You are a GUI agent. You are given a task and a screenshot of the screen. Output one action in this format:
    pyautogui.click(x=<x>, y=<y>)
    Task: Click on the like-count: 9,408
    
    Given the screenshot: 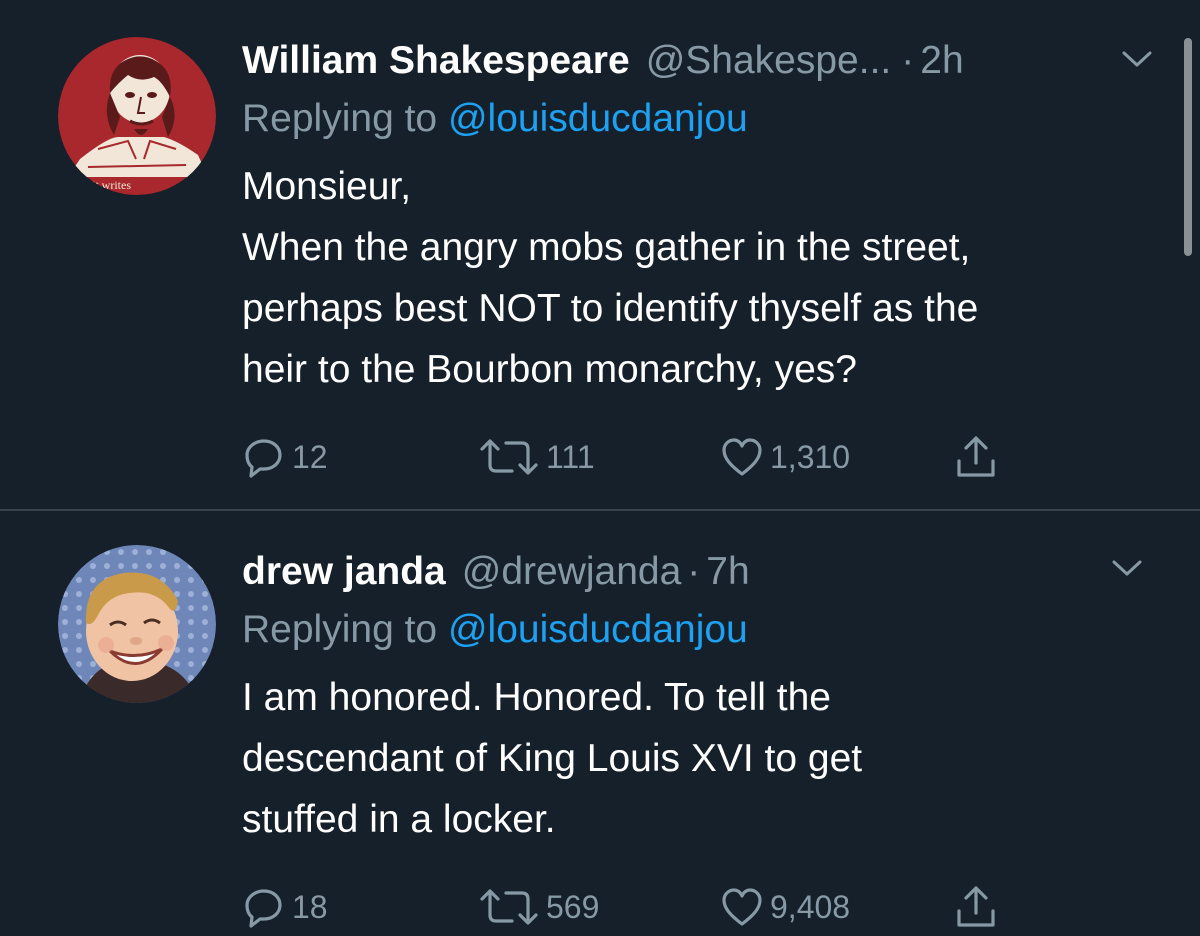 What is the action you would take?
    pyautogui.click(x=810, y=906)
    